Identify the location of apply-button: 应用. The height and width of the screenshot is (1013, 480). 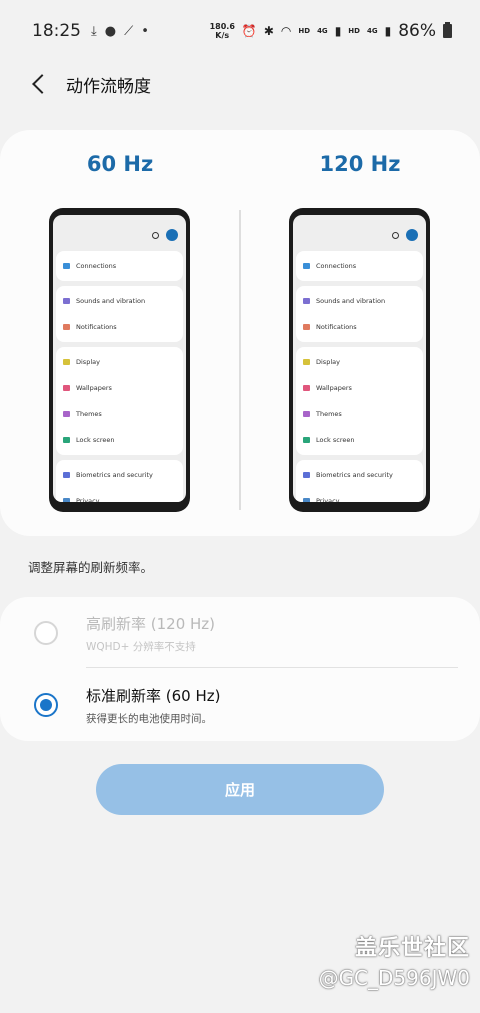
(240, 789).